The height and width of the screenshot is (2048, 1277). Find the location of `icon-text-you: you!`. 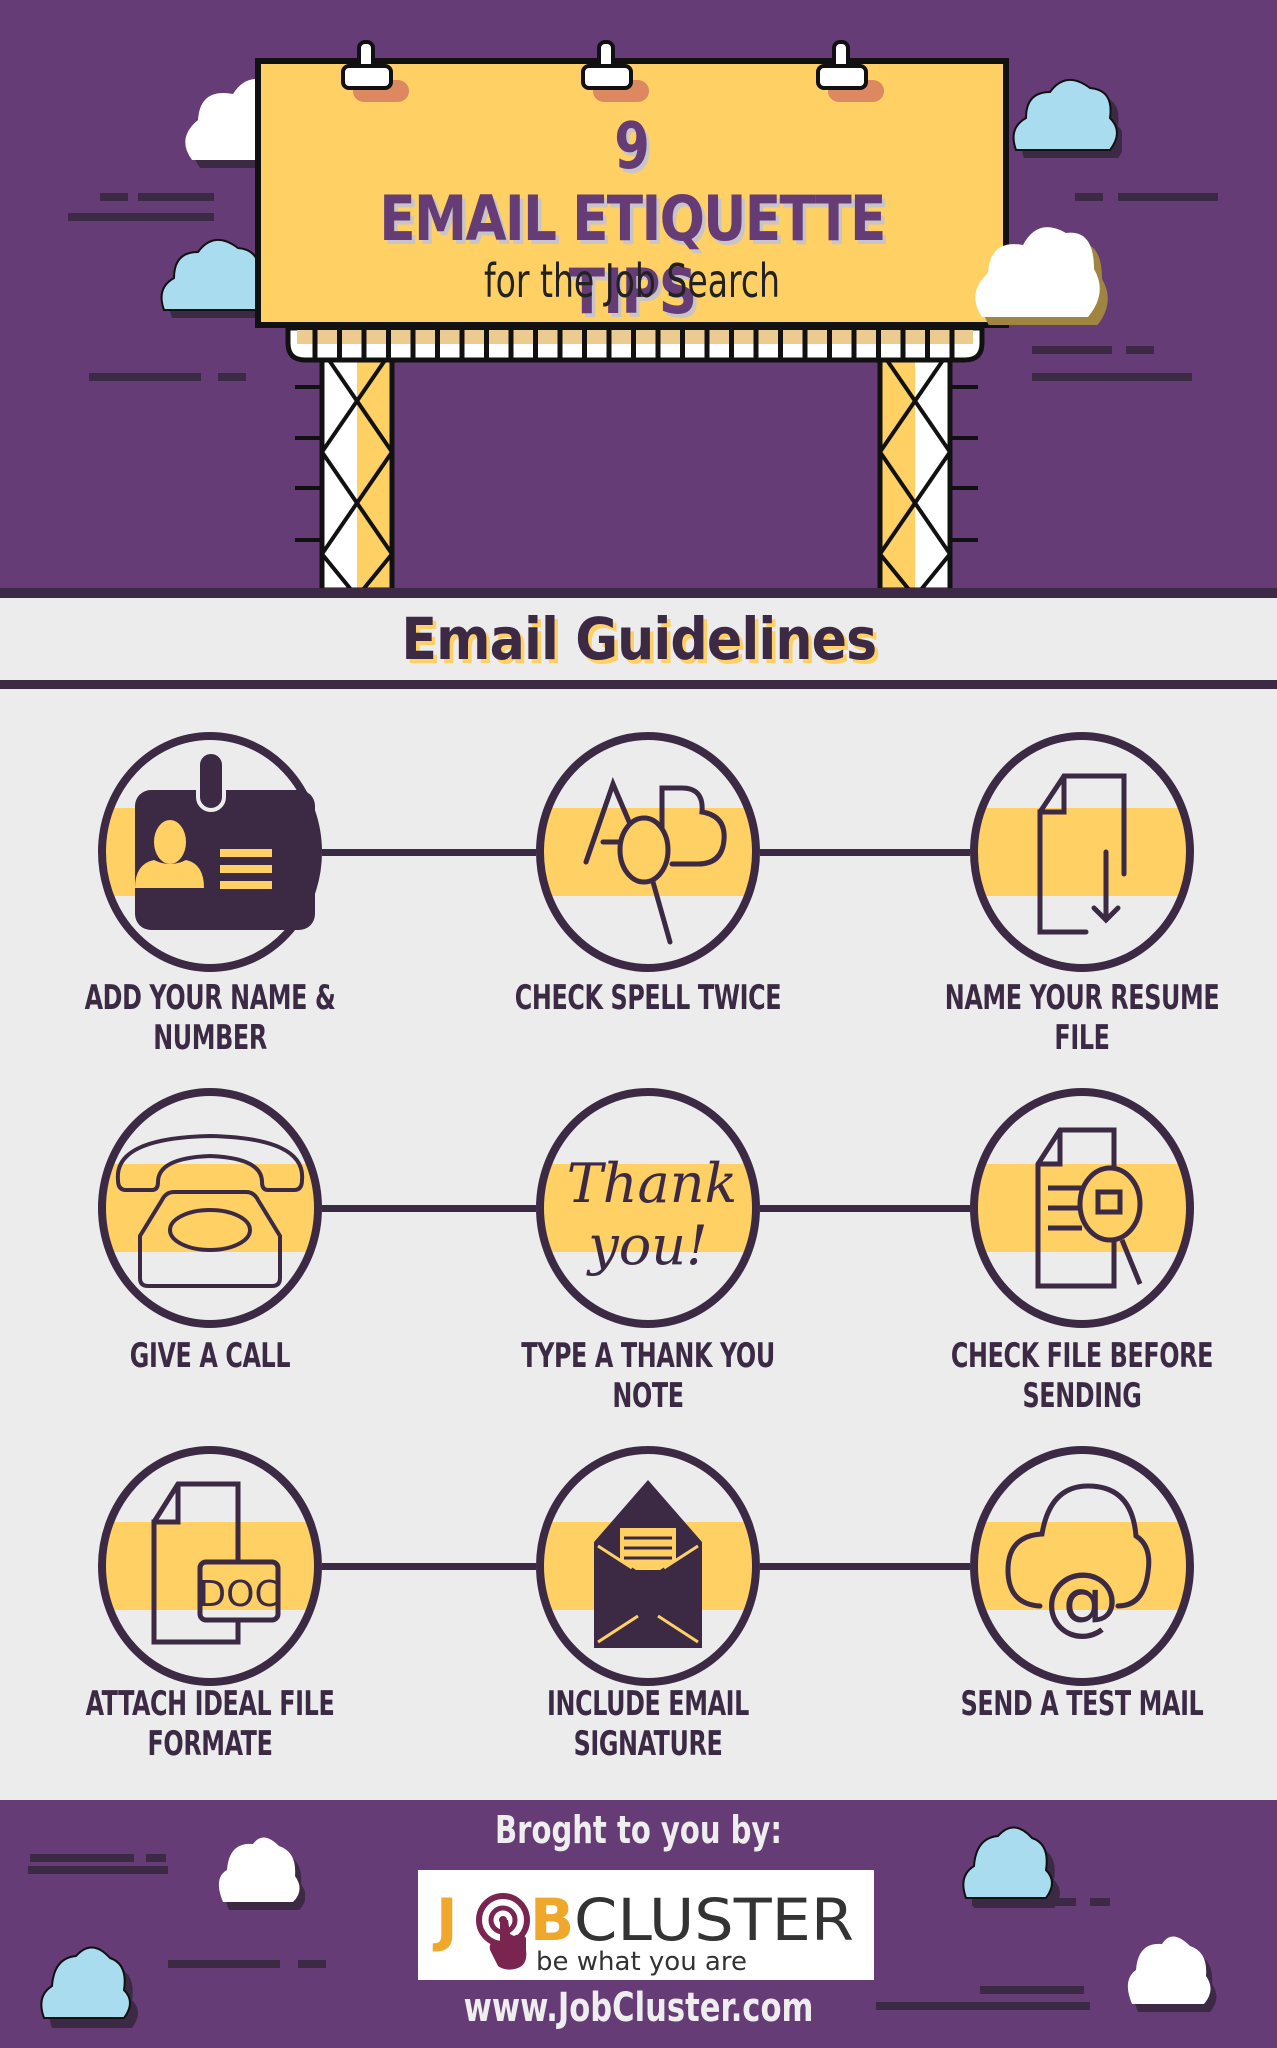

icon-text-you: you! is located at coordinates (647, 1245).